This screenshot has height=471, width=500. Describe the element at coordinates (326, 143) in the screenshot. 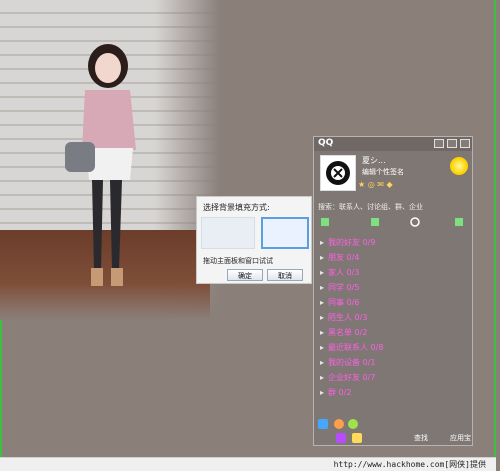

I see `qq-logo: QQ` at that location.